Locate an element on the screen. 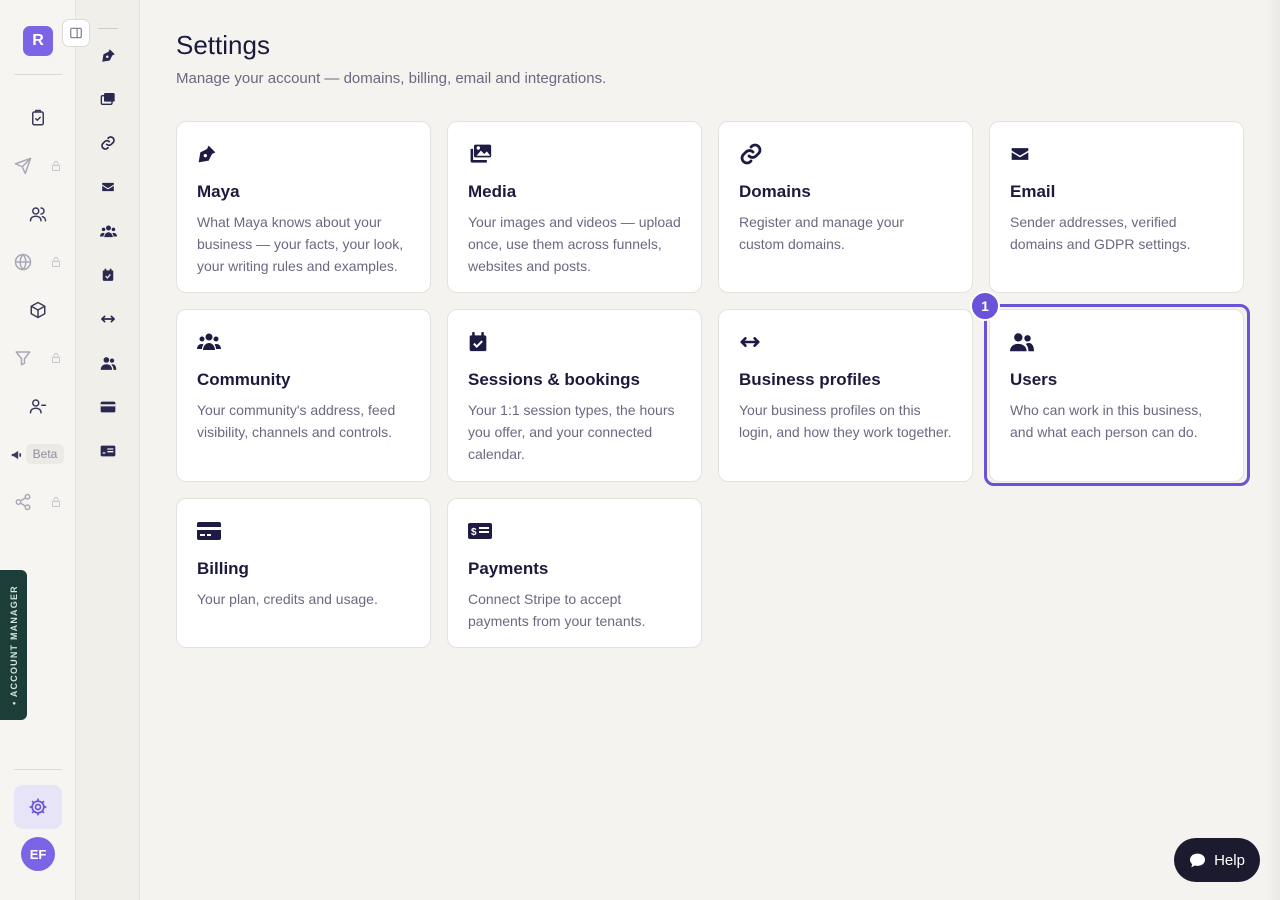 Image resolution: width=1280 pixels, height=900 pixels. rail-item-websites is located at coordinates (23, 262).